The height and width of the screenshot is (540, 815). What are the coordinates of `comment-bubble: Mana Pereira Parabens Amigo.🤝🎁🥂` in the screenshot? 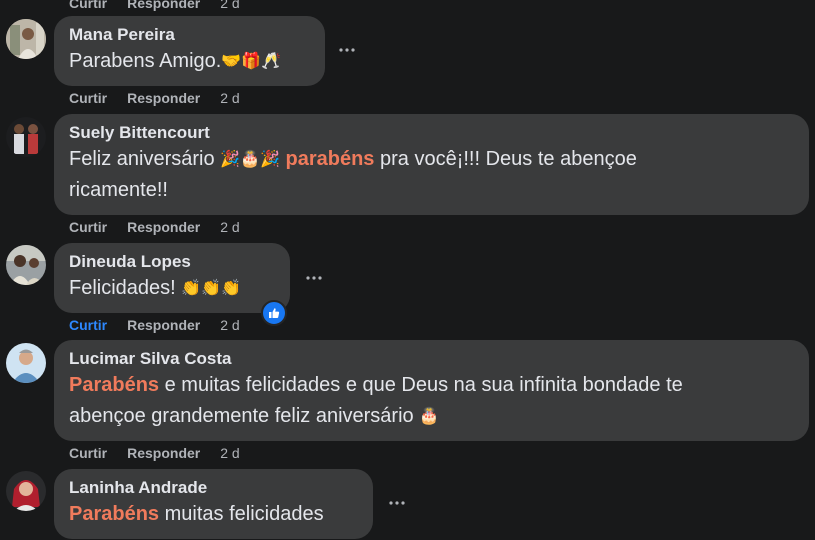 It's located at (189, 51).